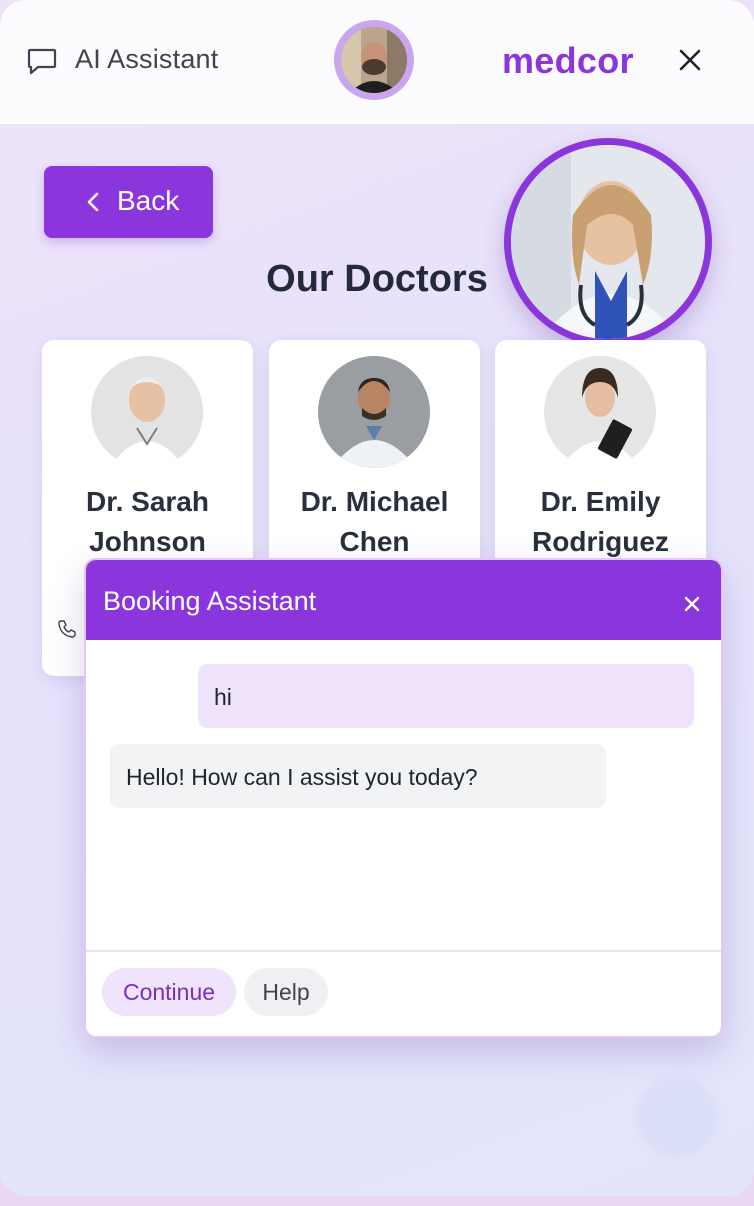 The width and height of the screenshot is (754, 1206). I want to click on back-button: Back, so click(128, 202).